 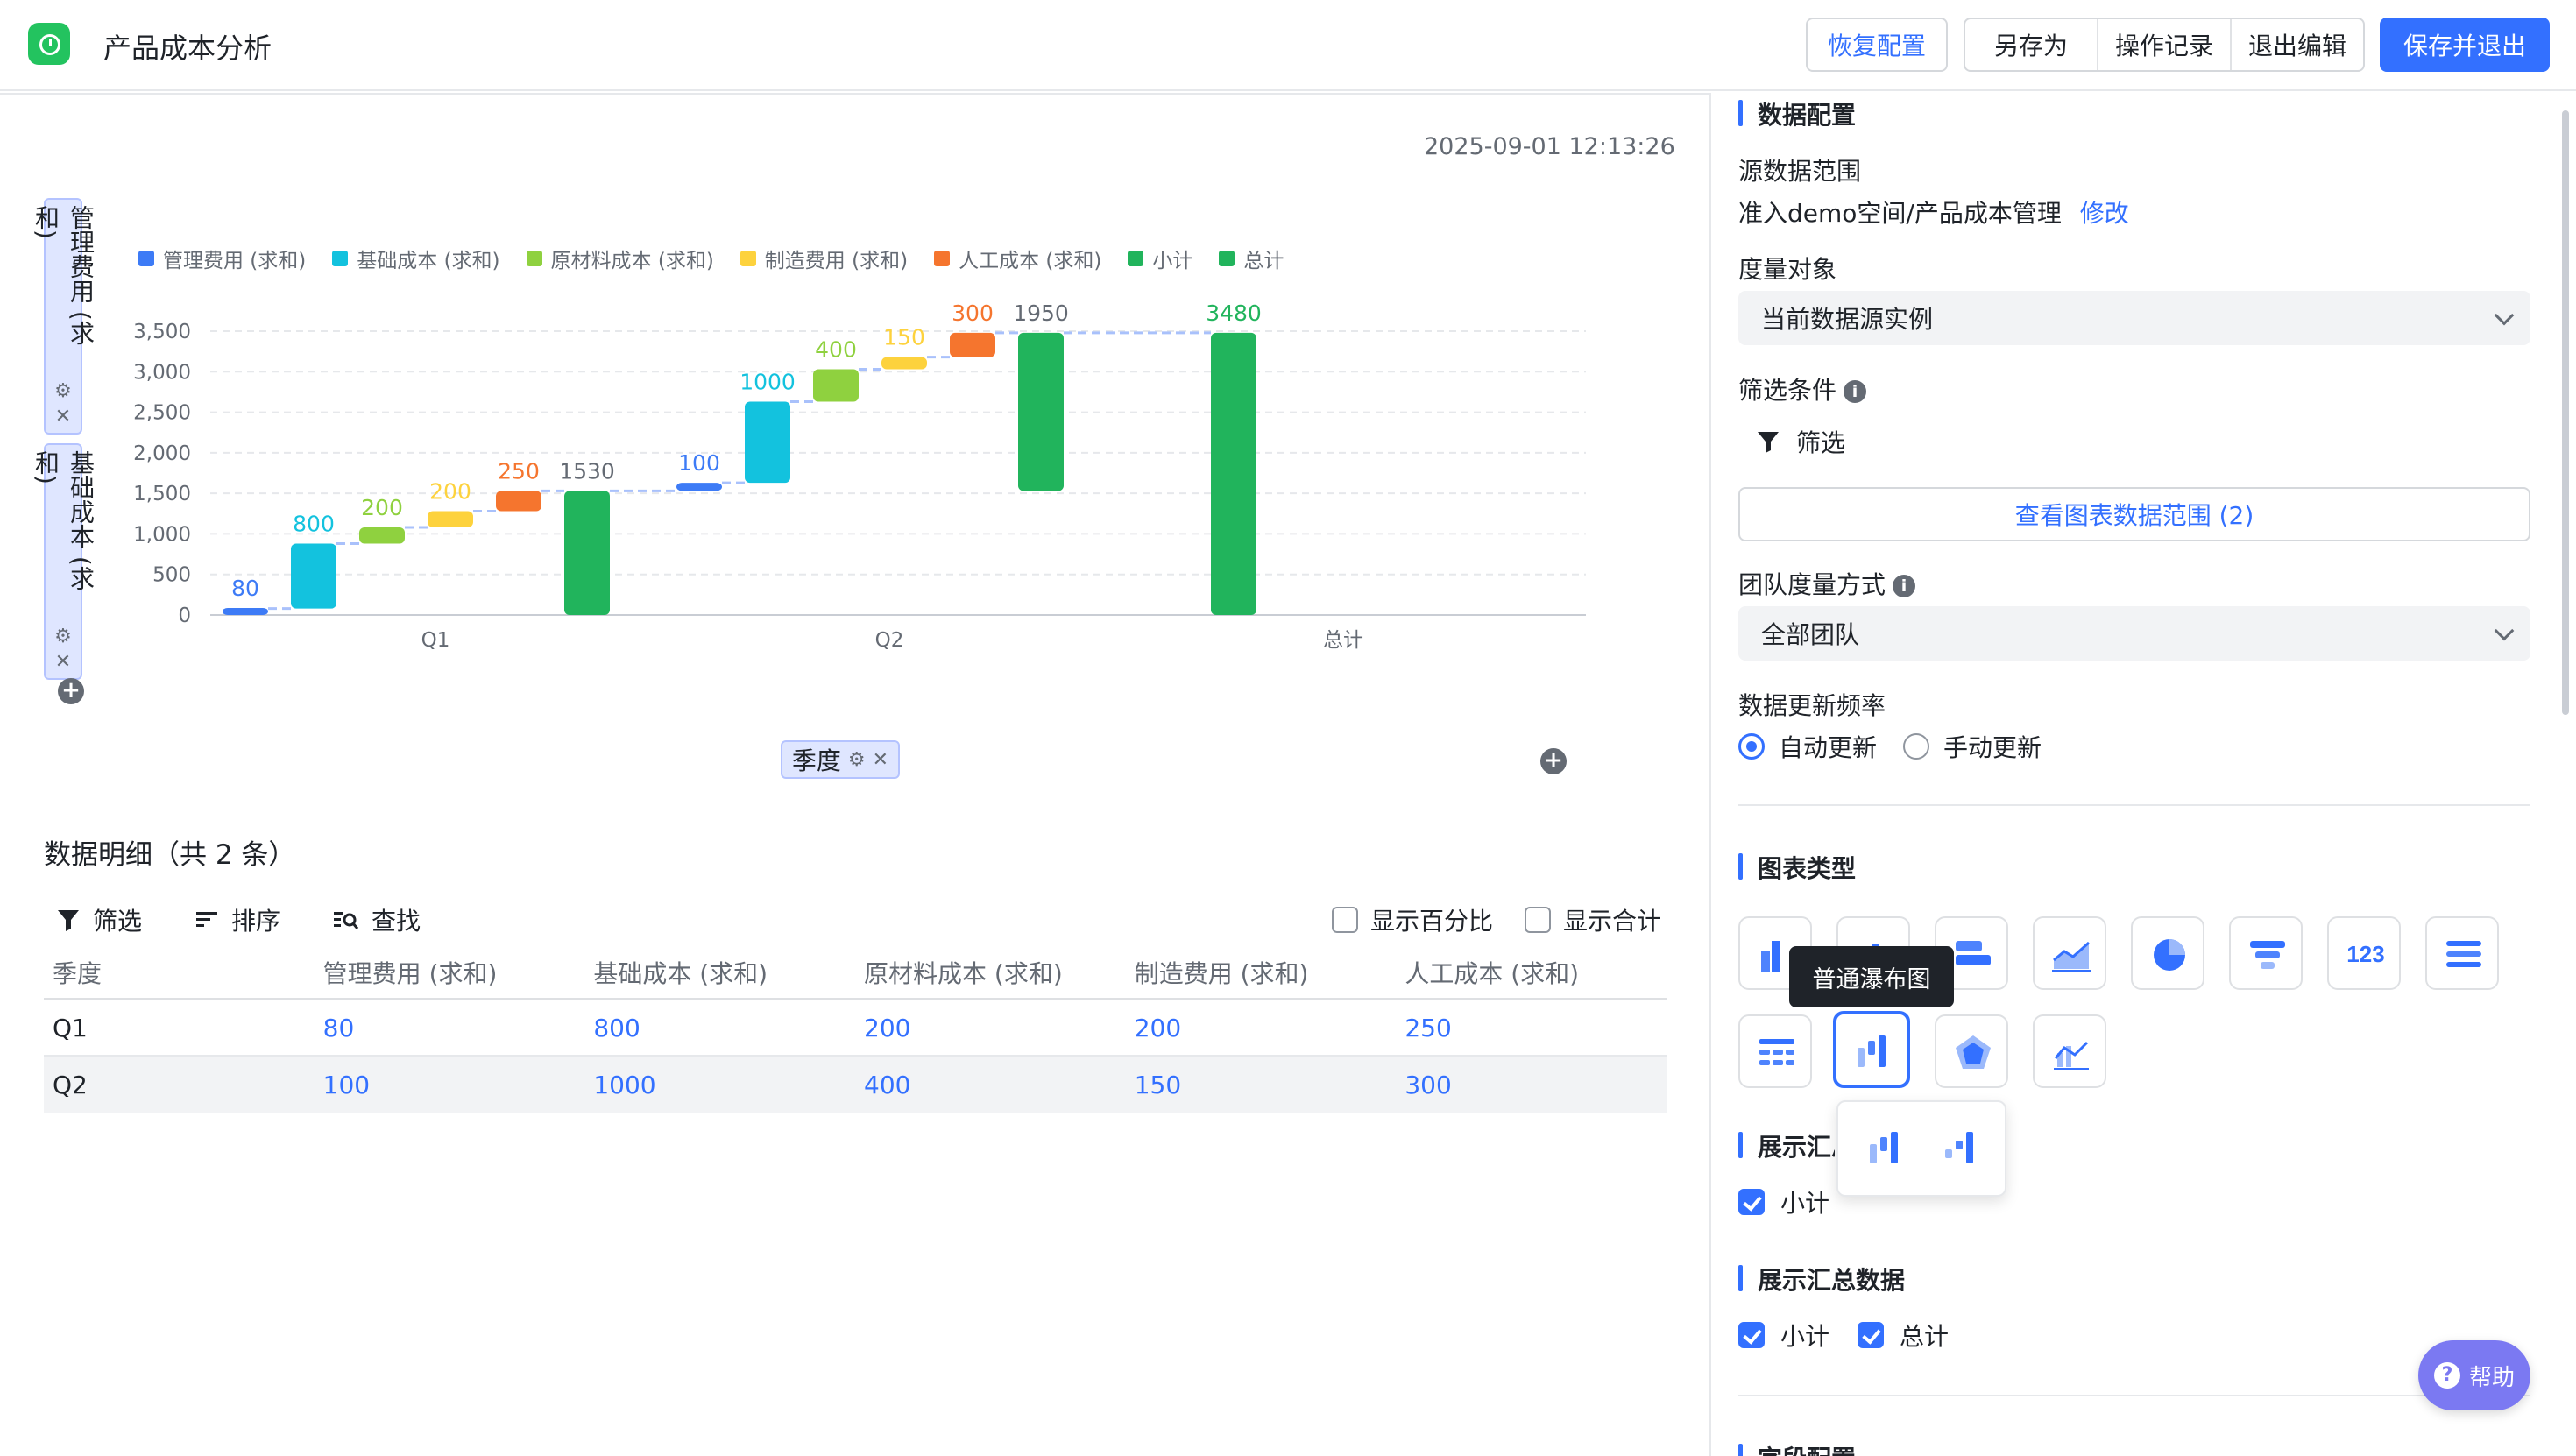 What do you see at coordinates (187, 48) in the screenshot?
I see `page-title: 产品成本分析` at bounding box center [187, 48].